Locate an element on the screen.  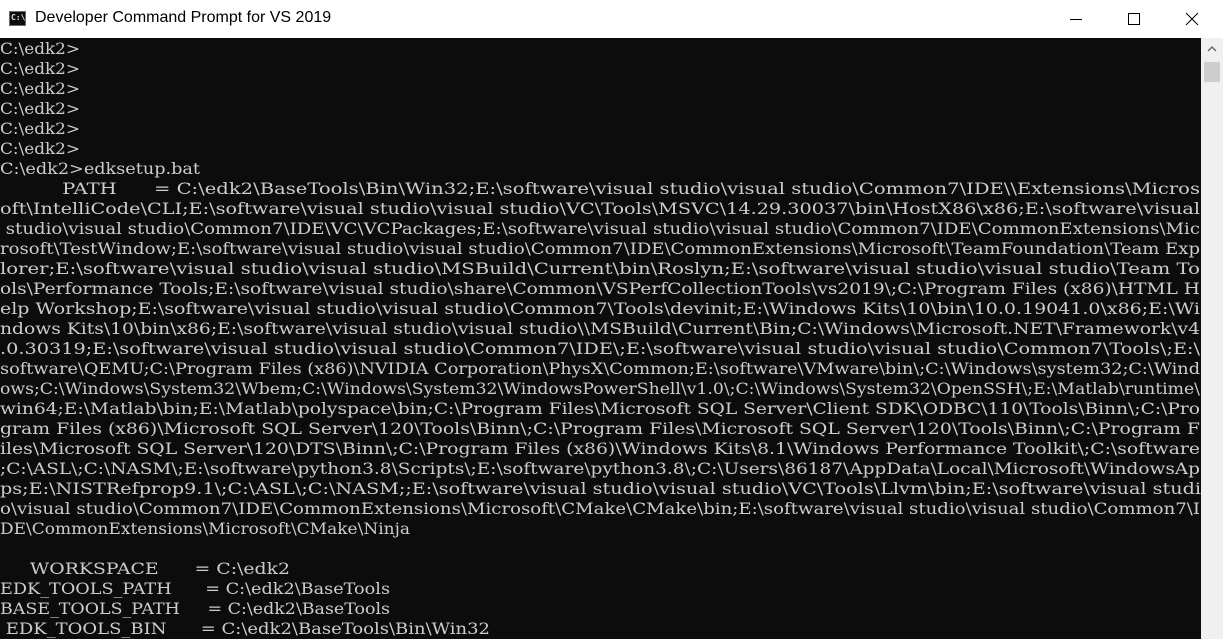
console-line-text: EDK_TOOLS_PATH = C:\edk2\BaseTools is located at coordinates (195, 588).